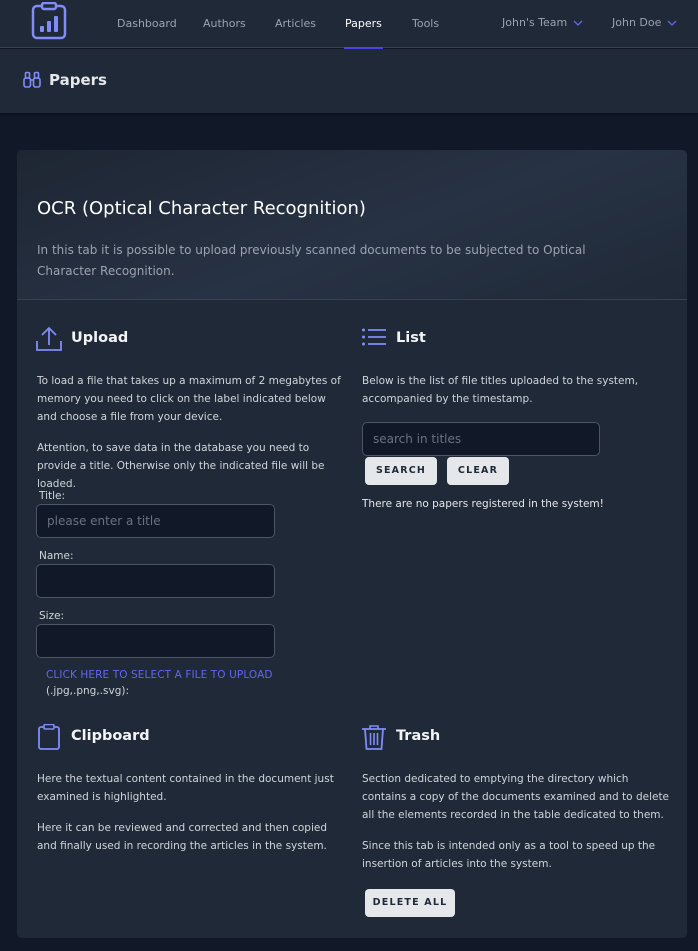  I want to click on team-dropdown: John's Team, so click(542, 23).